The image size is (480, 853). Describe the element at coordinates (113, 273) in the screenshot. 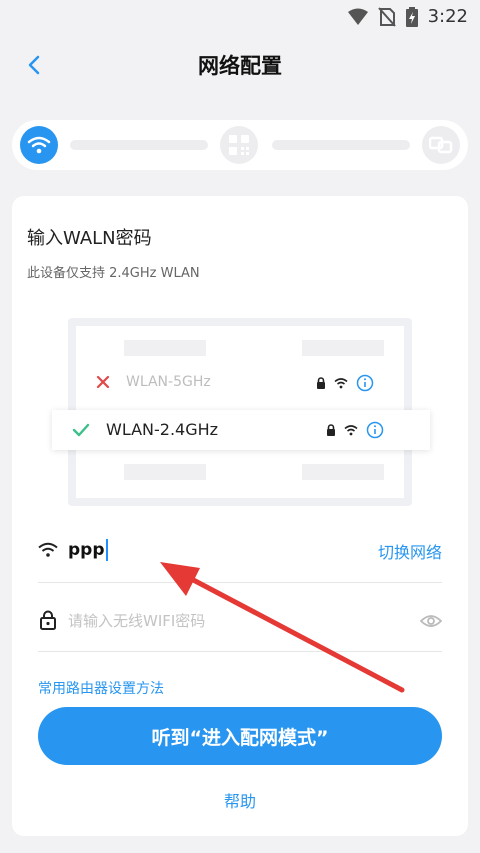

I see `card-subtitle: 此设备仅支持 2.4GHz WLAN` at that location.